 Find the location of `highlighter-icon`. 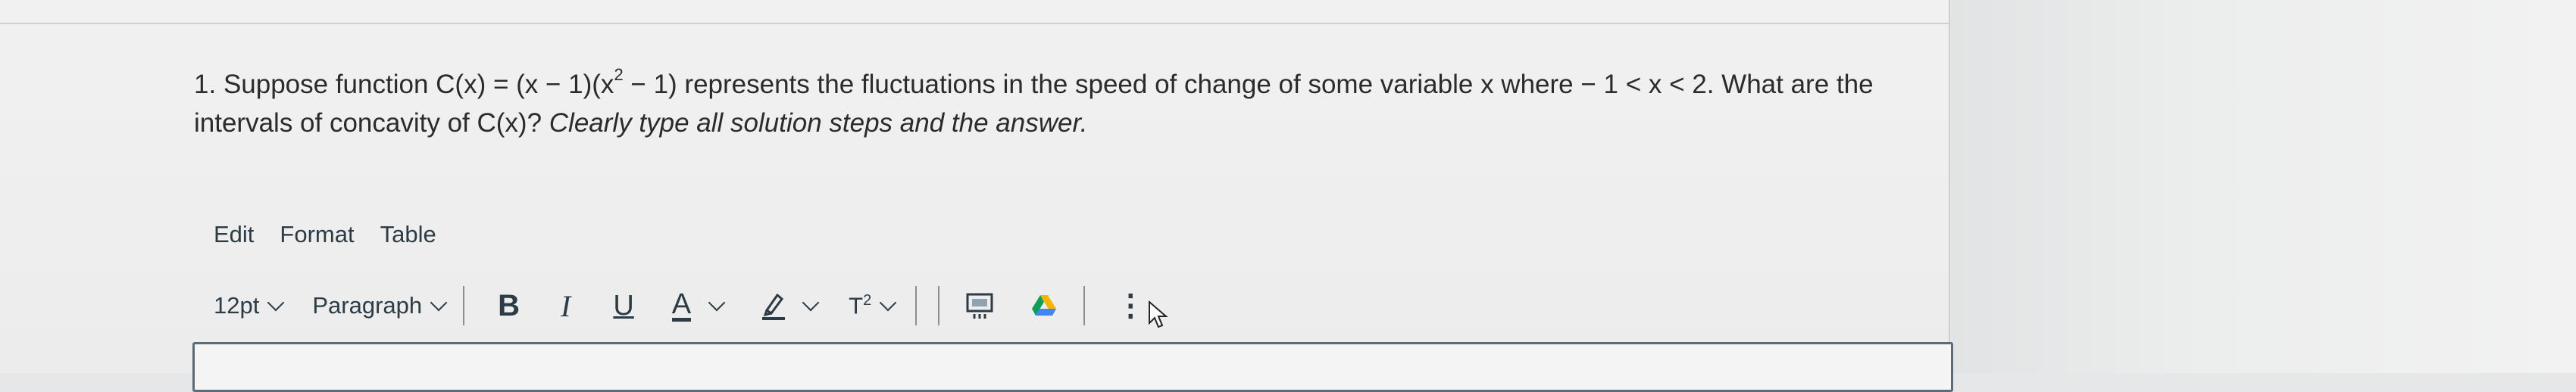

highlighter-icon is located at coordinates (774, 306).